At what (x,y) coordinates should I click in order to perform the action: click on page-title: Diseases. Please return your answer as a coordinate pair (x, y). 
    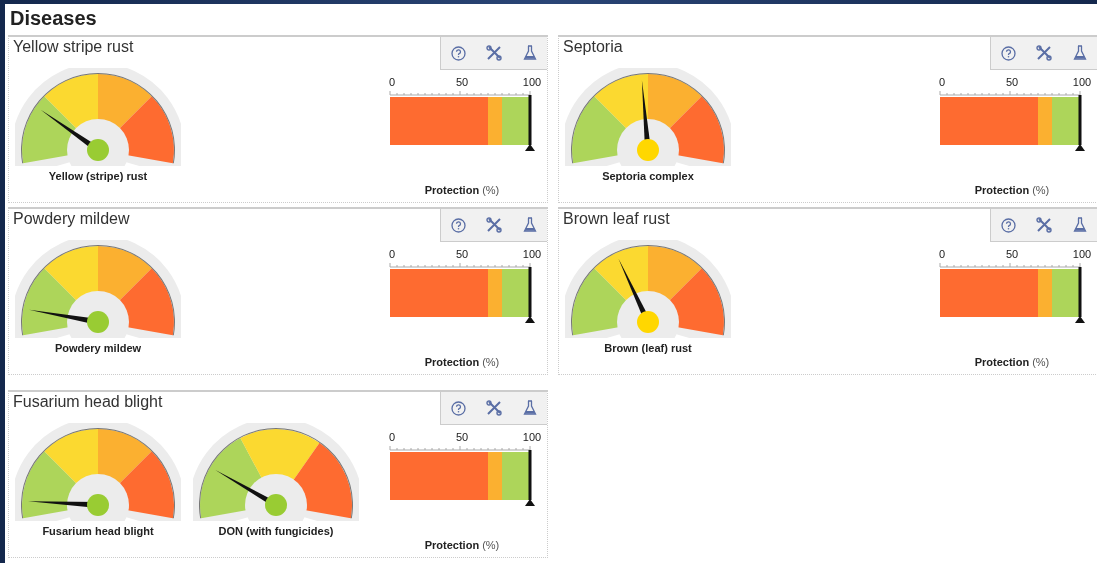
    Looking at the image, I should click on (53, 18).